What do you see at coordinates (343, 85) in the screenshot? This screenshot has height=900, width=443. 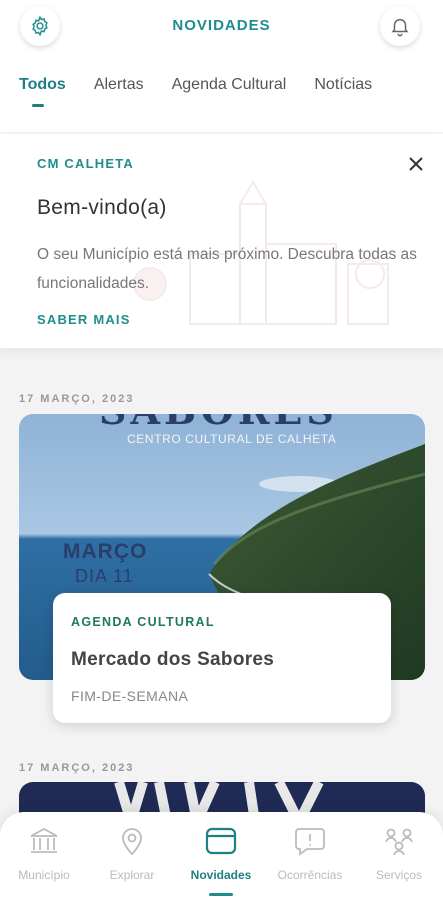 I see `tab-noticias: Notícias` at bounding box center [343, 85].